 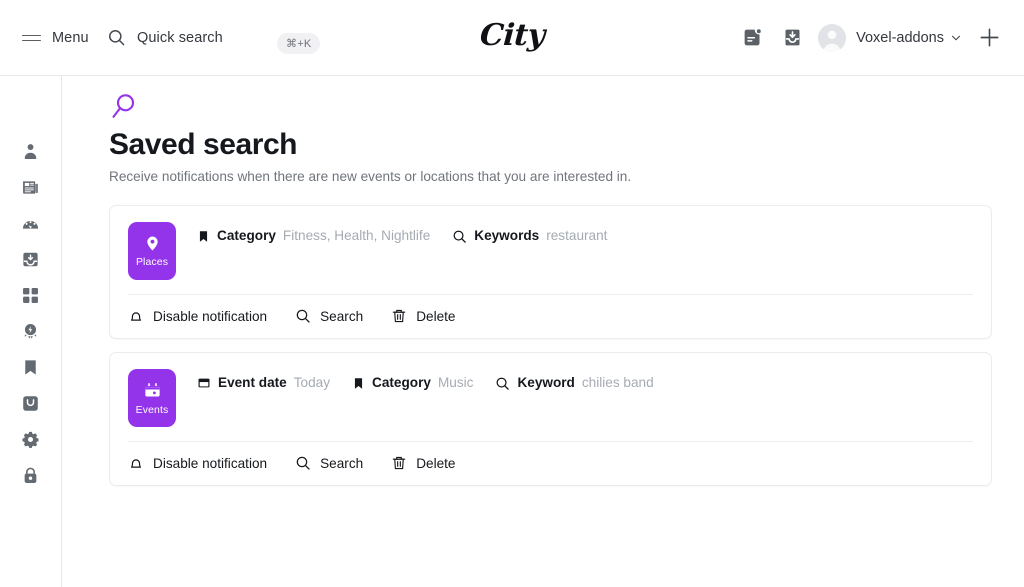 I want to click on gauge-icon, so click(x=30, y=223).